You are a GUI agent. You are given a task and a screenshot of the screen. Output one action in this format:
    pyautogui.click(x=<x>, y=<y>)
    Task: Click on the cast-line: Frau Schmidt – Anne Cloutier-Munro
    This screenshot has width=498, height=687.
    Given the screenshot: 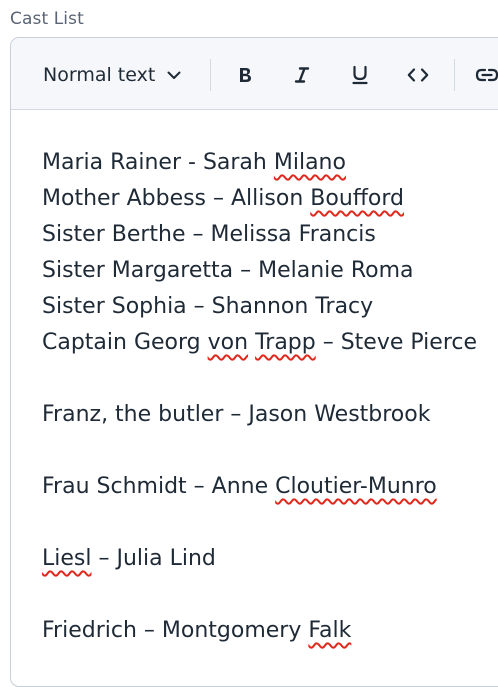 What is the action you would take?
    pyautogui.click(x=270, y=487)
    